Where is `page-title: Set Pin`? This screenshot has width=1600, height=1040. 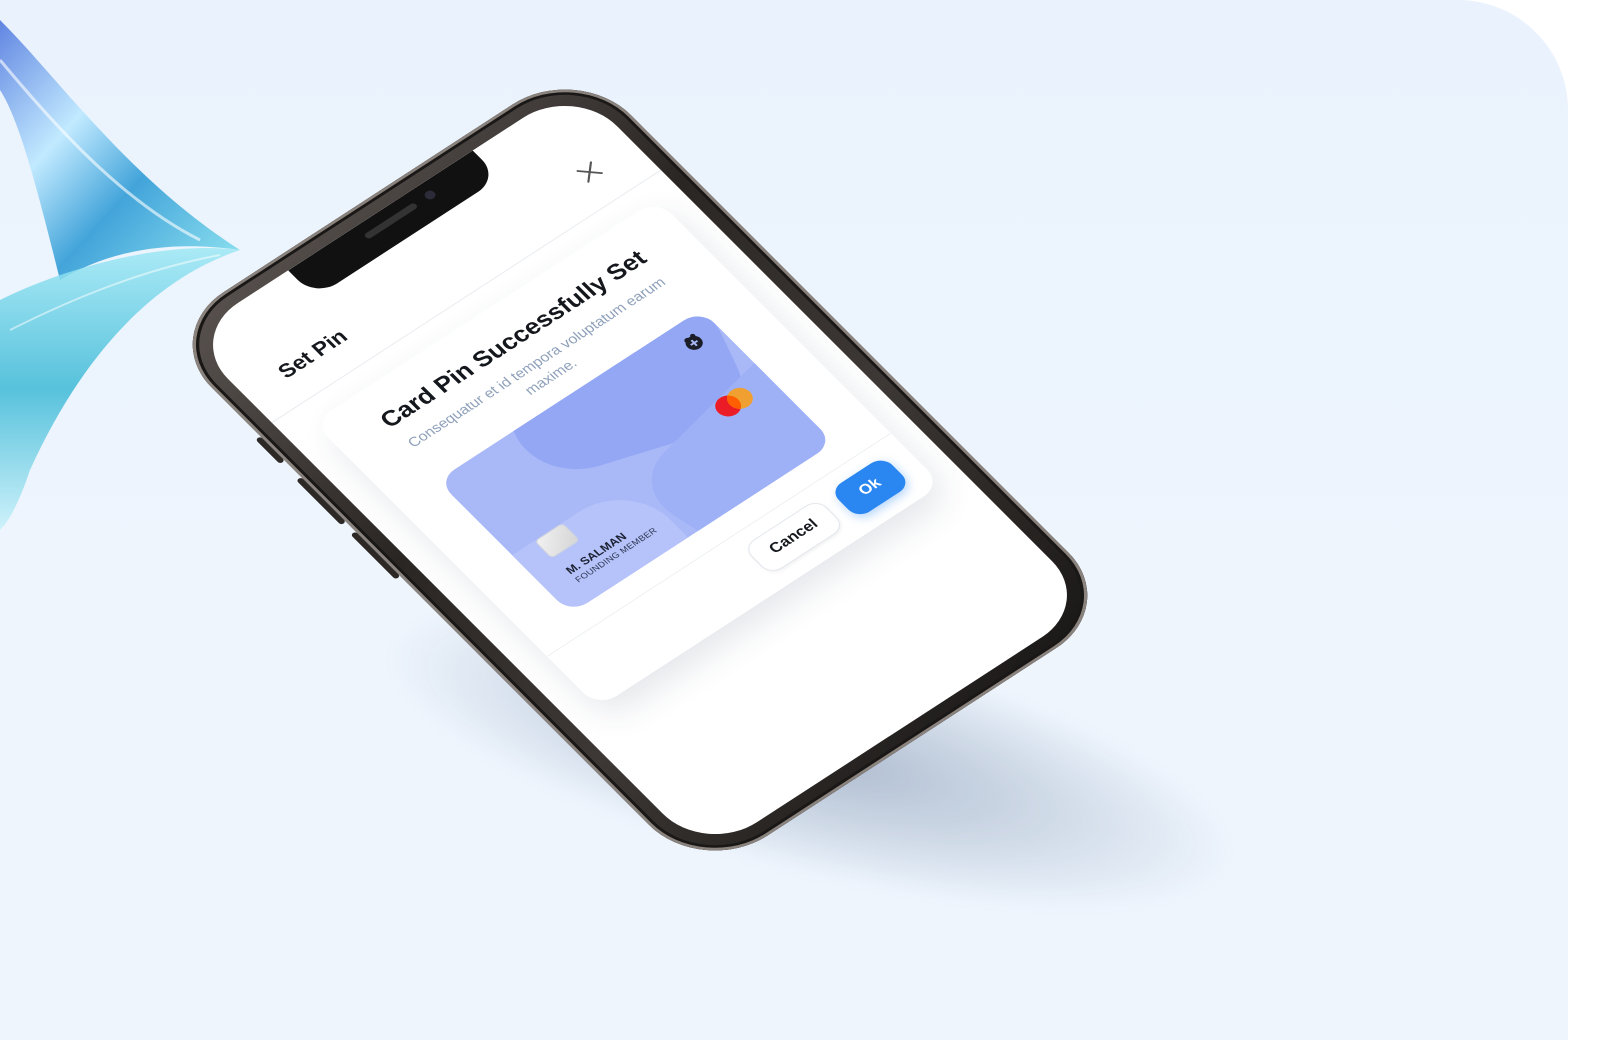 page-title: Set Pin is located at coordinates (312, 353).